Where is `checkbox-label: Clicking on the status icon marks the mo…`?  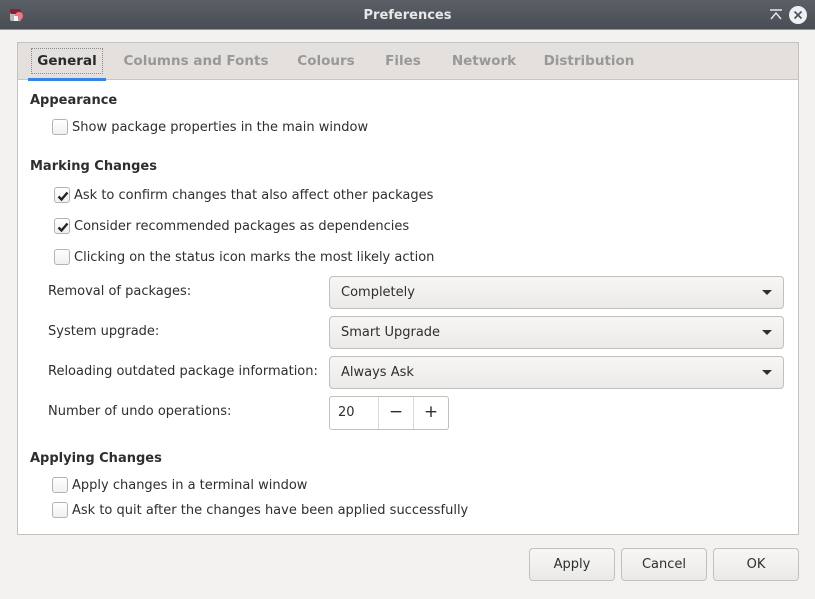 checkbox-label: Clicking on the status icon marks the mo… is located at coordinates (254, 257).